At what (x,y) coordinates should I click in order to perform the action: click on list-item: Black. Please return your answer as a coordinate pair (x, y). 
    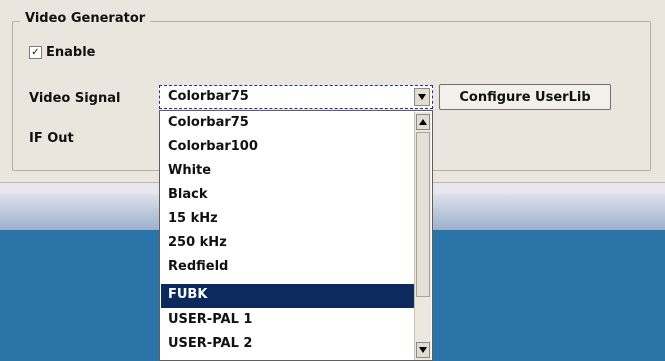
    Looking at the image, I should click on (287, 196).